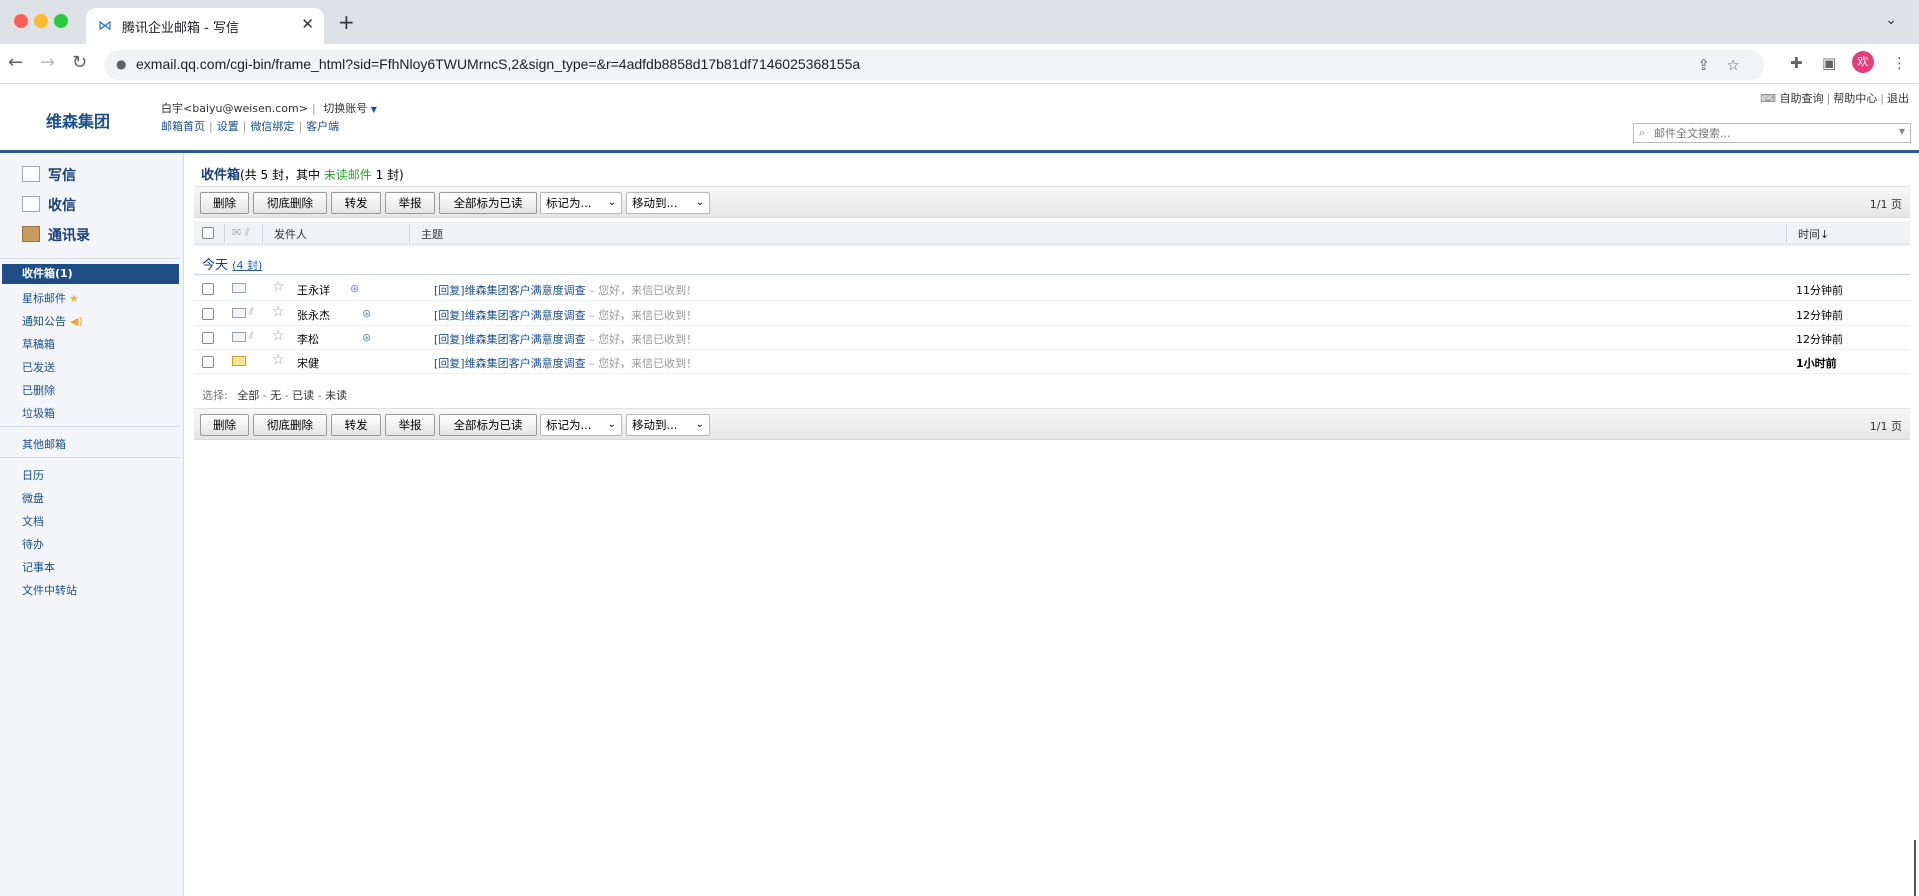 This screenshot has height=896, width=1919. What do you see at coordinates (247, 265) in the screenshot?
I see `group-count-link: (4 封)` at bounding box center [247, 265].